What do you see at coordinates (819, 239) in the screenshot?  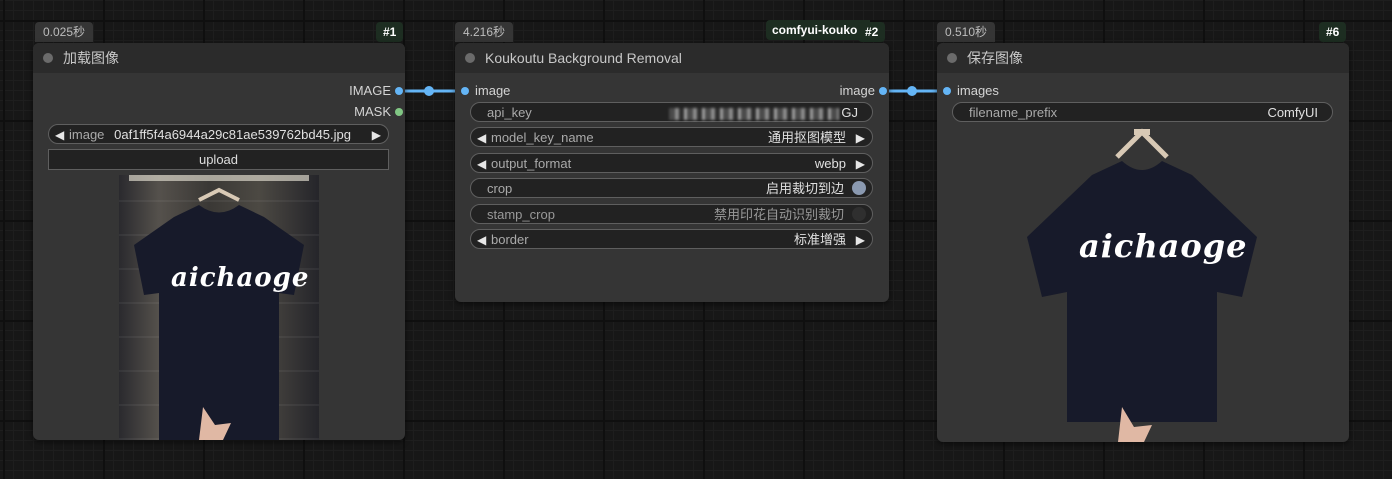 I see `widget-value: 标准增强` at bounding box center [819, 239].